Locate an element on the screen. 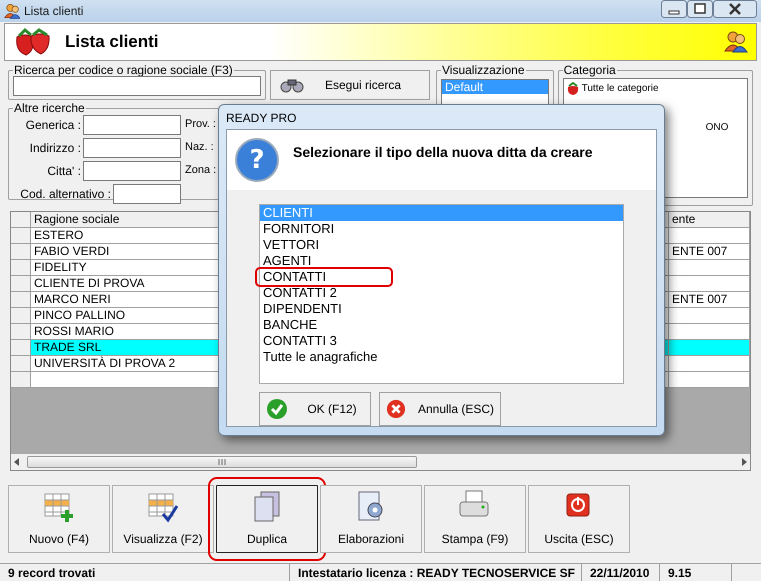  tree-item: Tutte le categorie is located at coordinates (620, 88).